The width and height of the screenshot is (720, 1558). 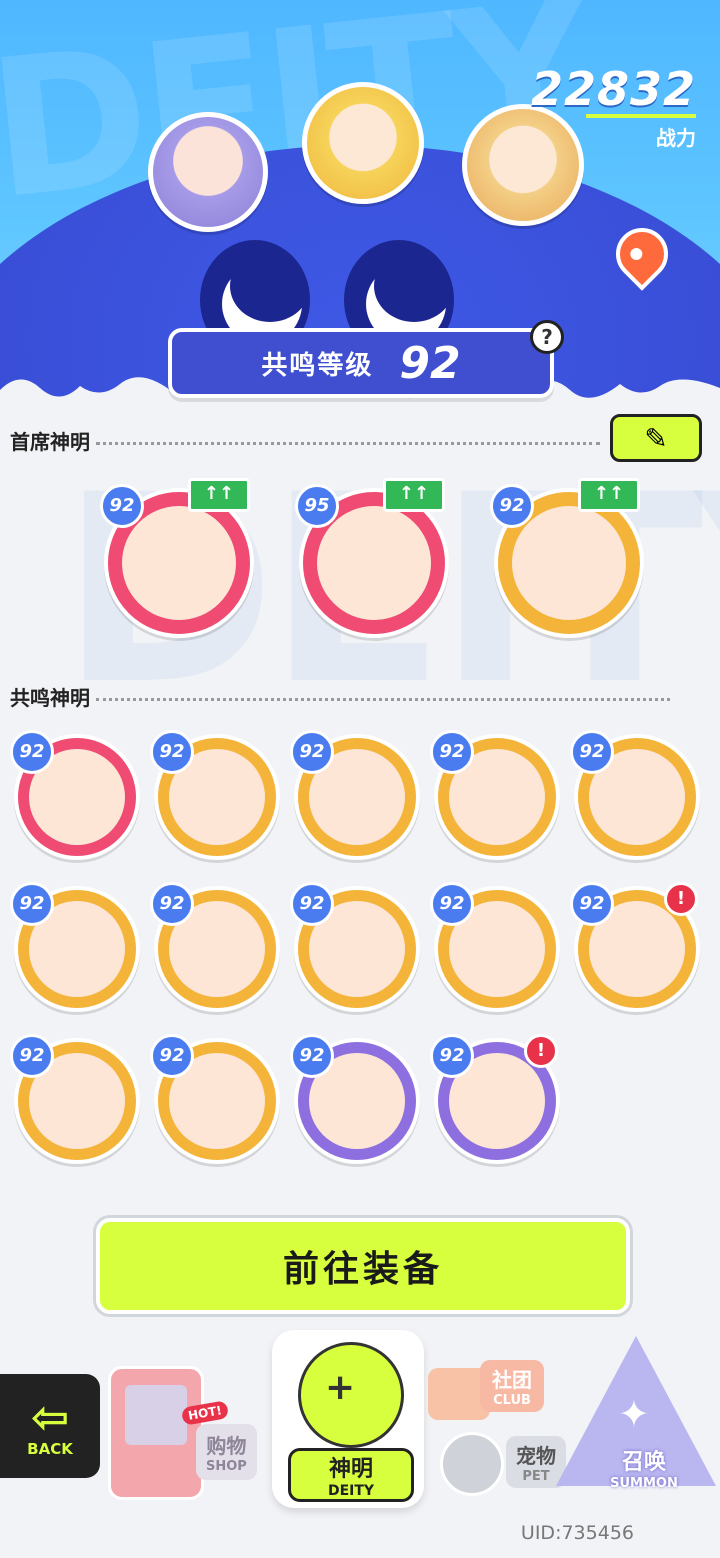 What do you see at coordinates (644, 1483) in the screenshot?
I see `summon-label-en: SUMMON` at bounding box center [644, 1483].